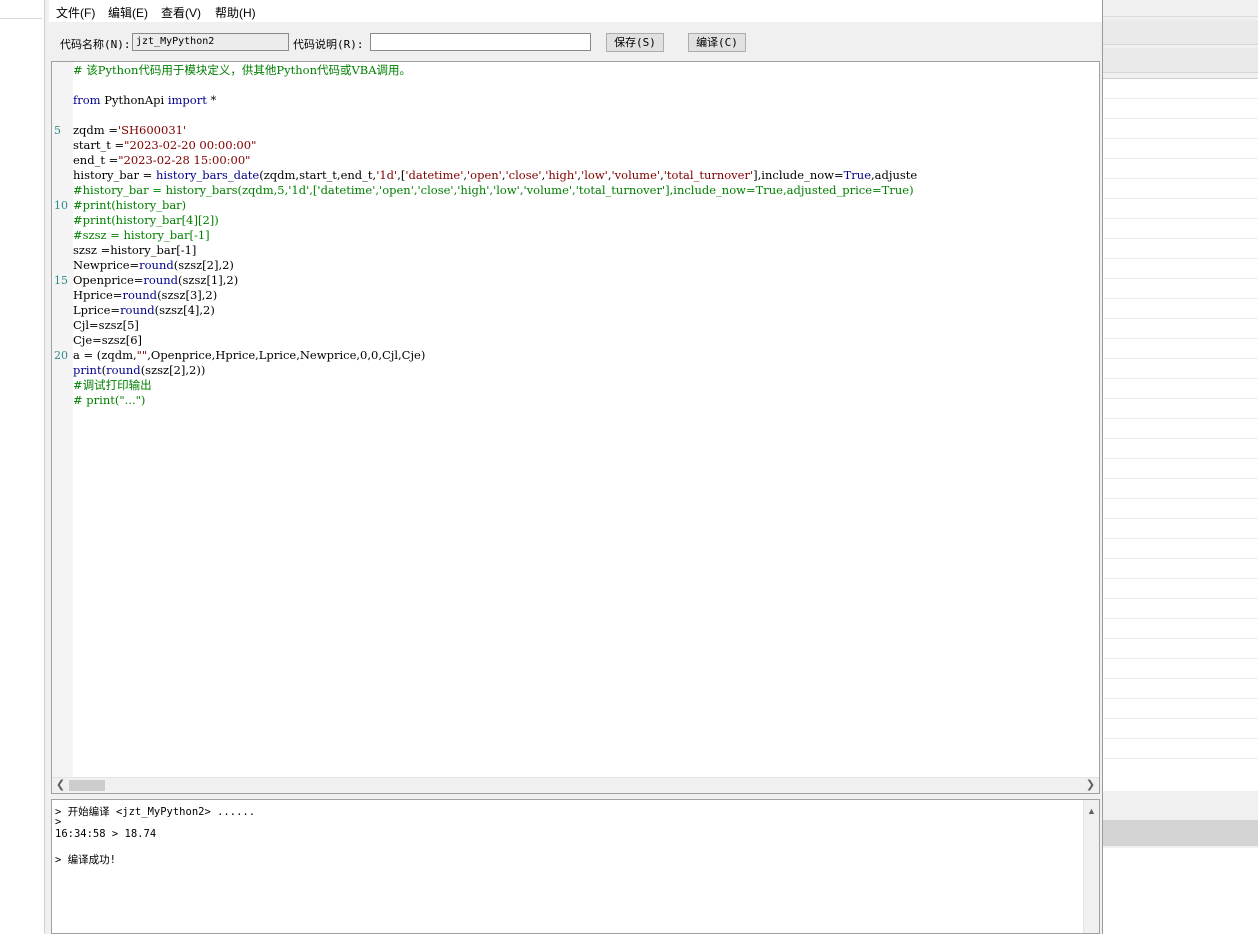 The height and width of the screenshot is (934, 1258). What do you see at coordinates (1180, 16) in the screenshot?
I see `right-window-divider` at bounding box center [1180, 16].